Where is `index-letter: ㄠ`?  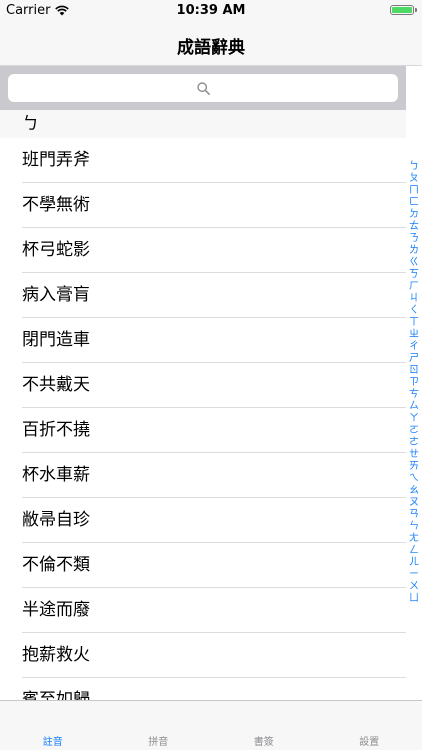
index-letter: ㄠ is located at coordinates (414, 491).